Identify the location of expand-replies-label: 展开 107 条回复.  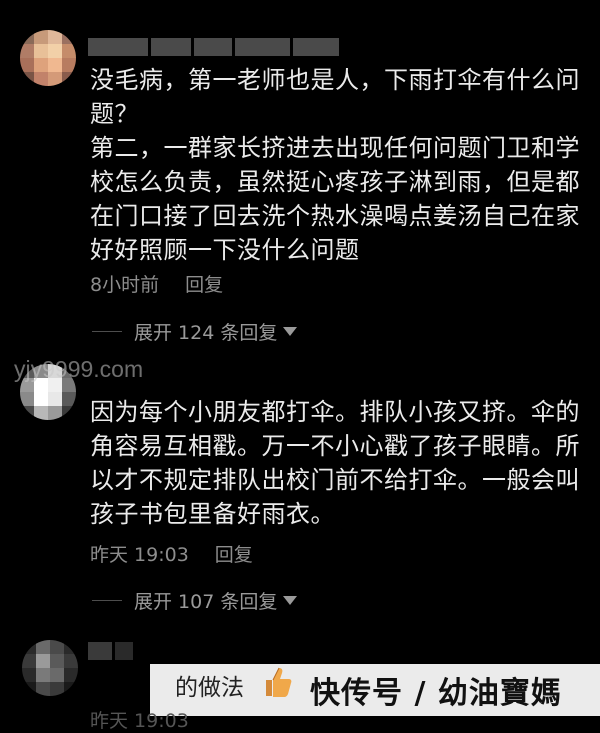
(206, 602).